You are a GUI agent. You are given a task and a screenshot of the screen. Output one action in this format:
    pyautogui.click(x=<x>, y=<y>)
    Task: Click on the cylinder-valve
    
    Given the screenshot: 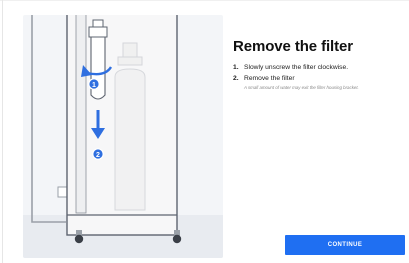 What is the action you would take?
    pyautogui.click(x=130, y=50)
    